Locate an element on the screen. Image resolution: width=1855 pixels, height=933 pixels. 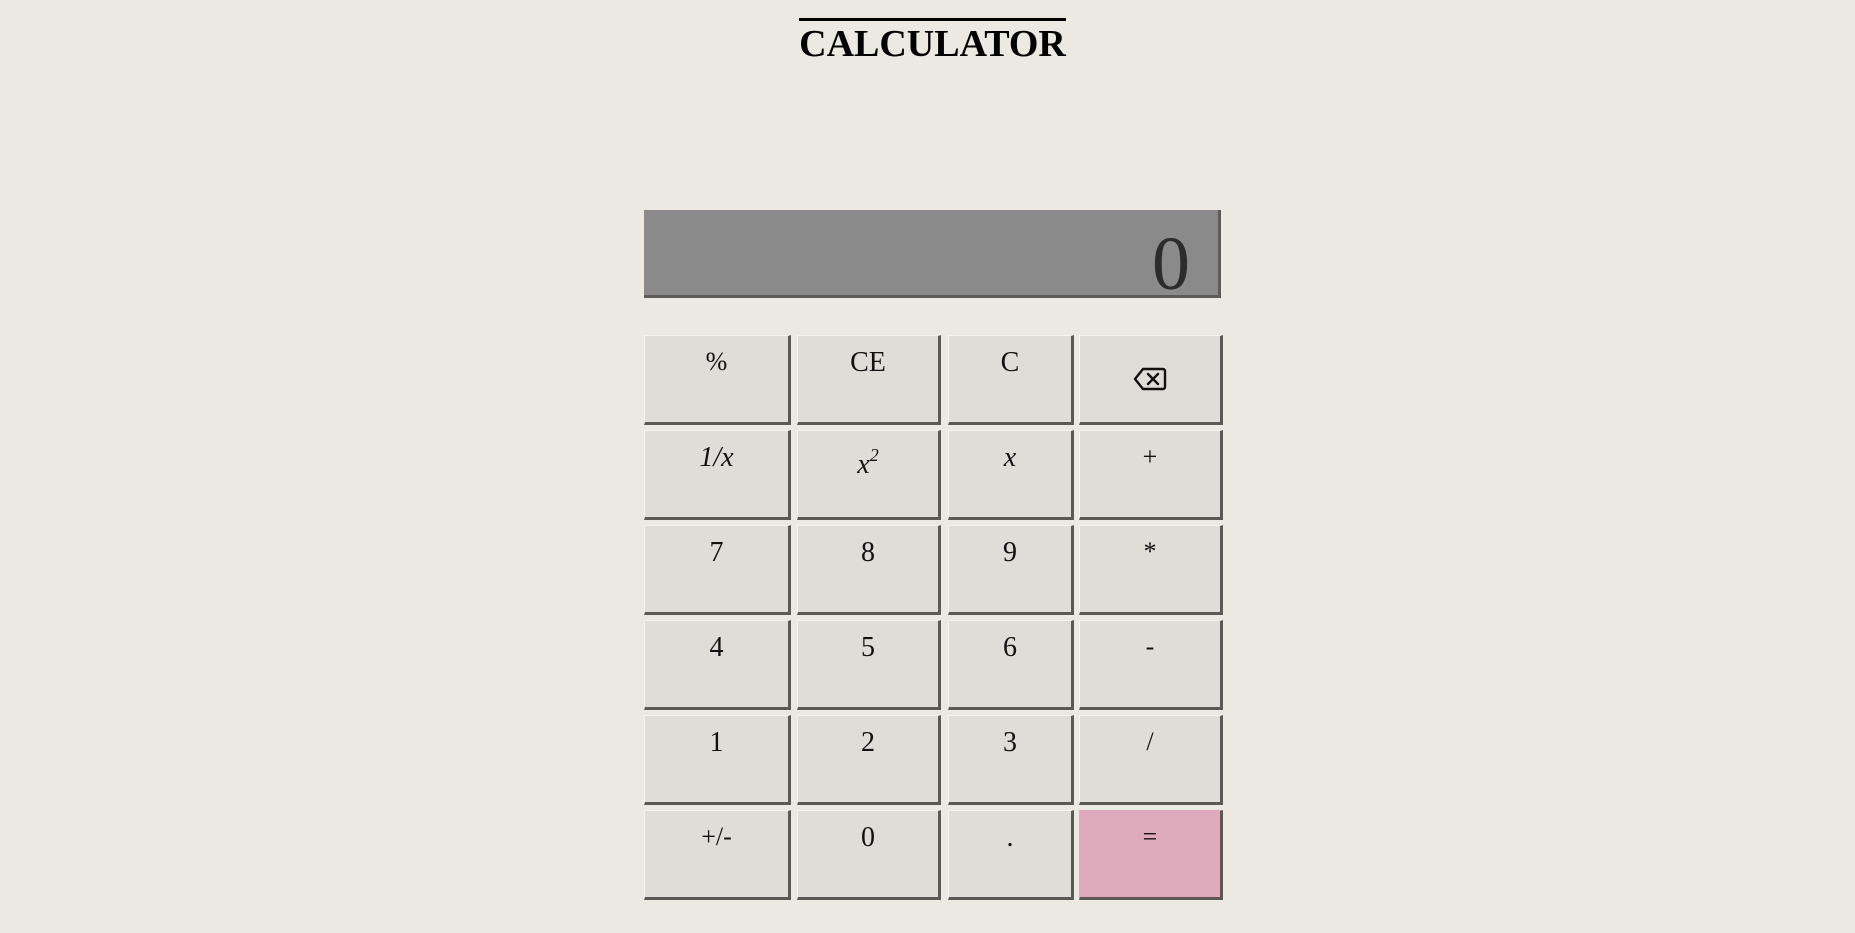
divide-label: / is located at coordinates (1150, 741).